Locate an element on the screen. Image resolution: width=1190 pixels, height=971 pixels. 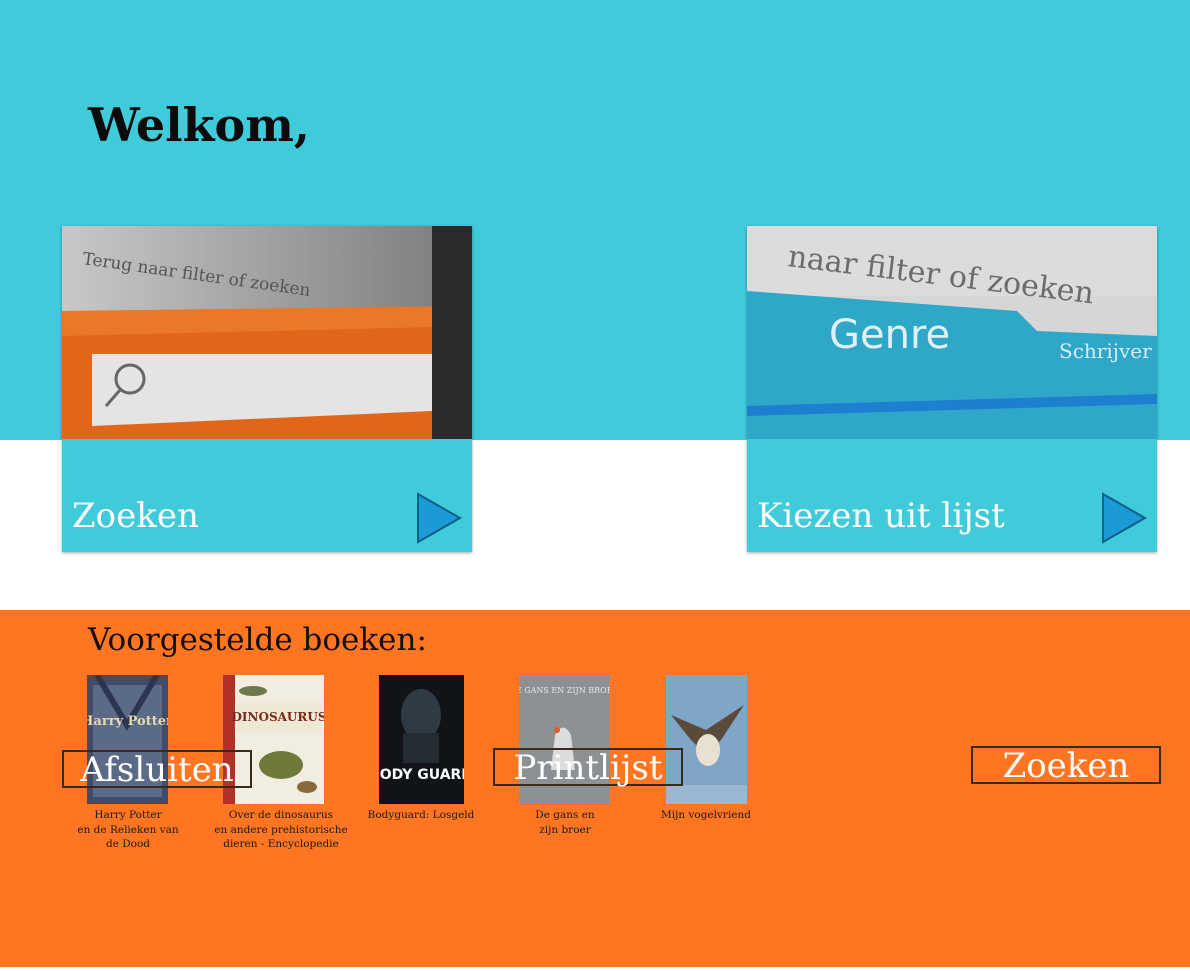
bodyguard-cover-text: BODY GUARD is located at coordinates (421, 775).